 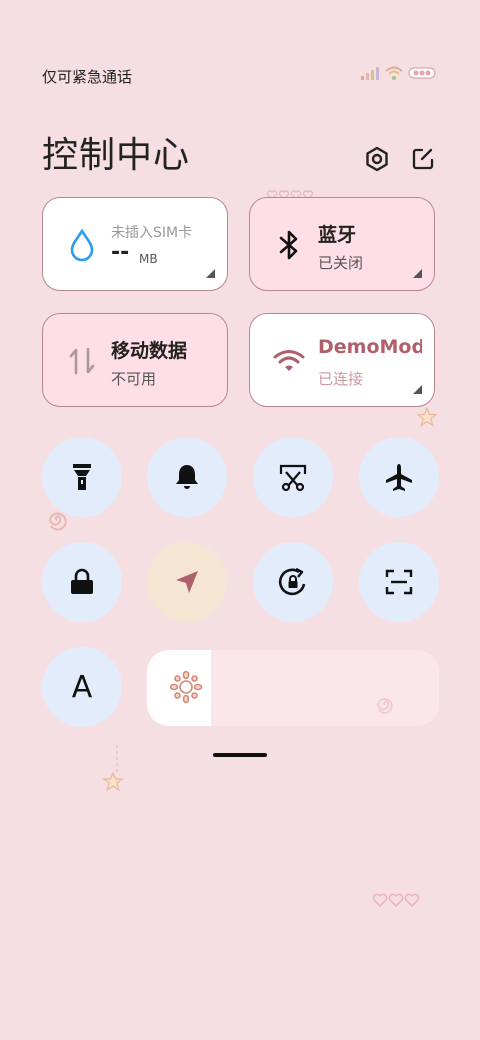 What do you see at coordinates (341, 263) in the screenshot?
I see `bluetooth-status: 已关闭` at bounding box center [341, 263].